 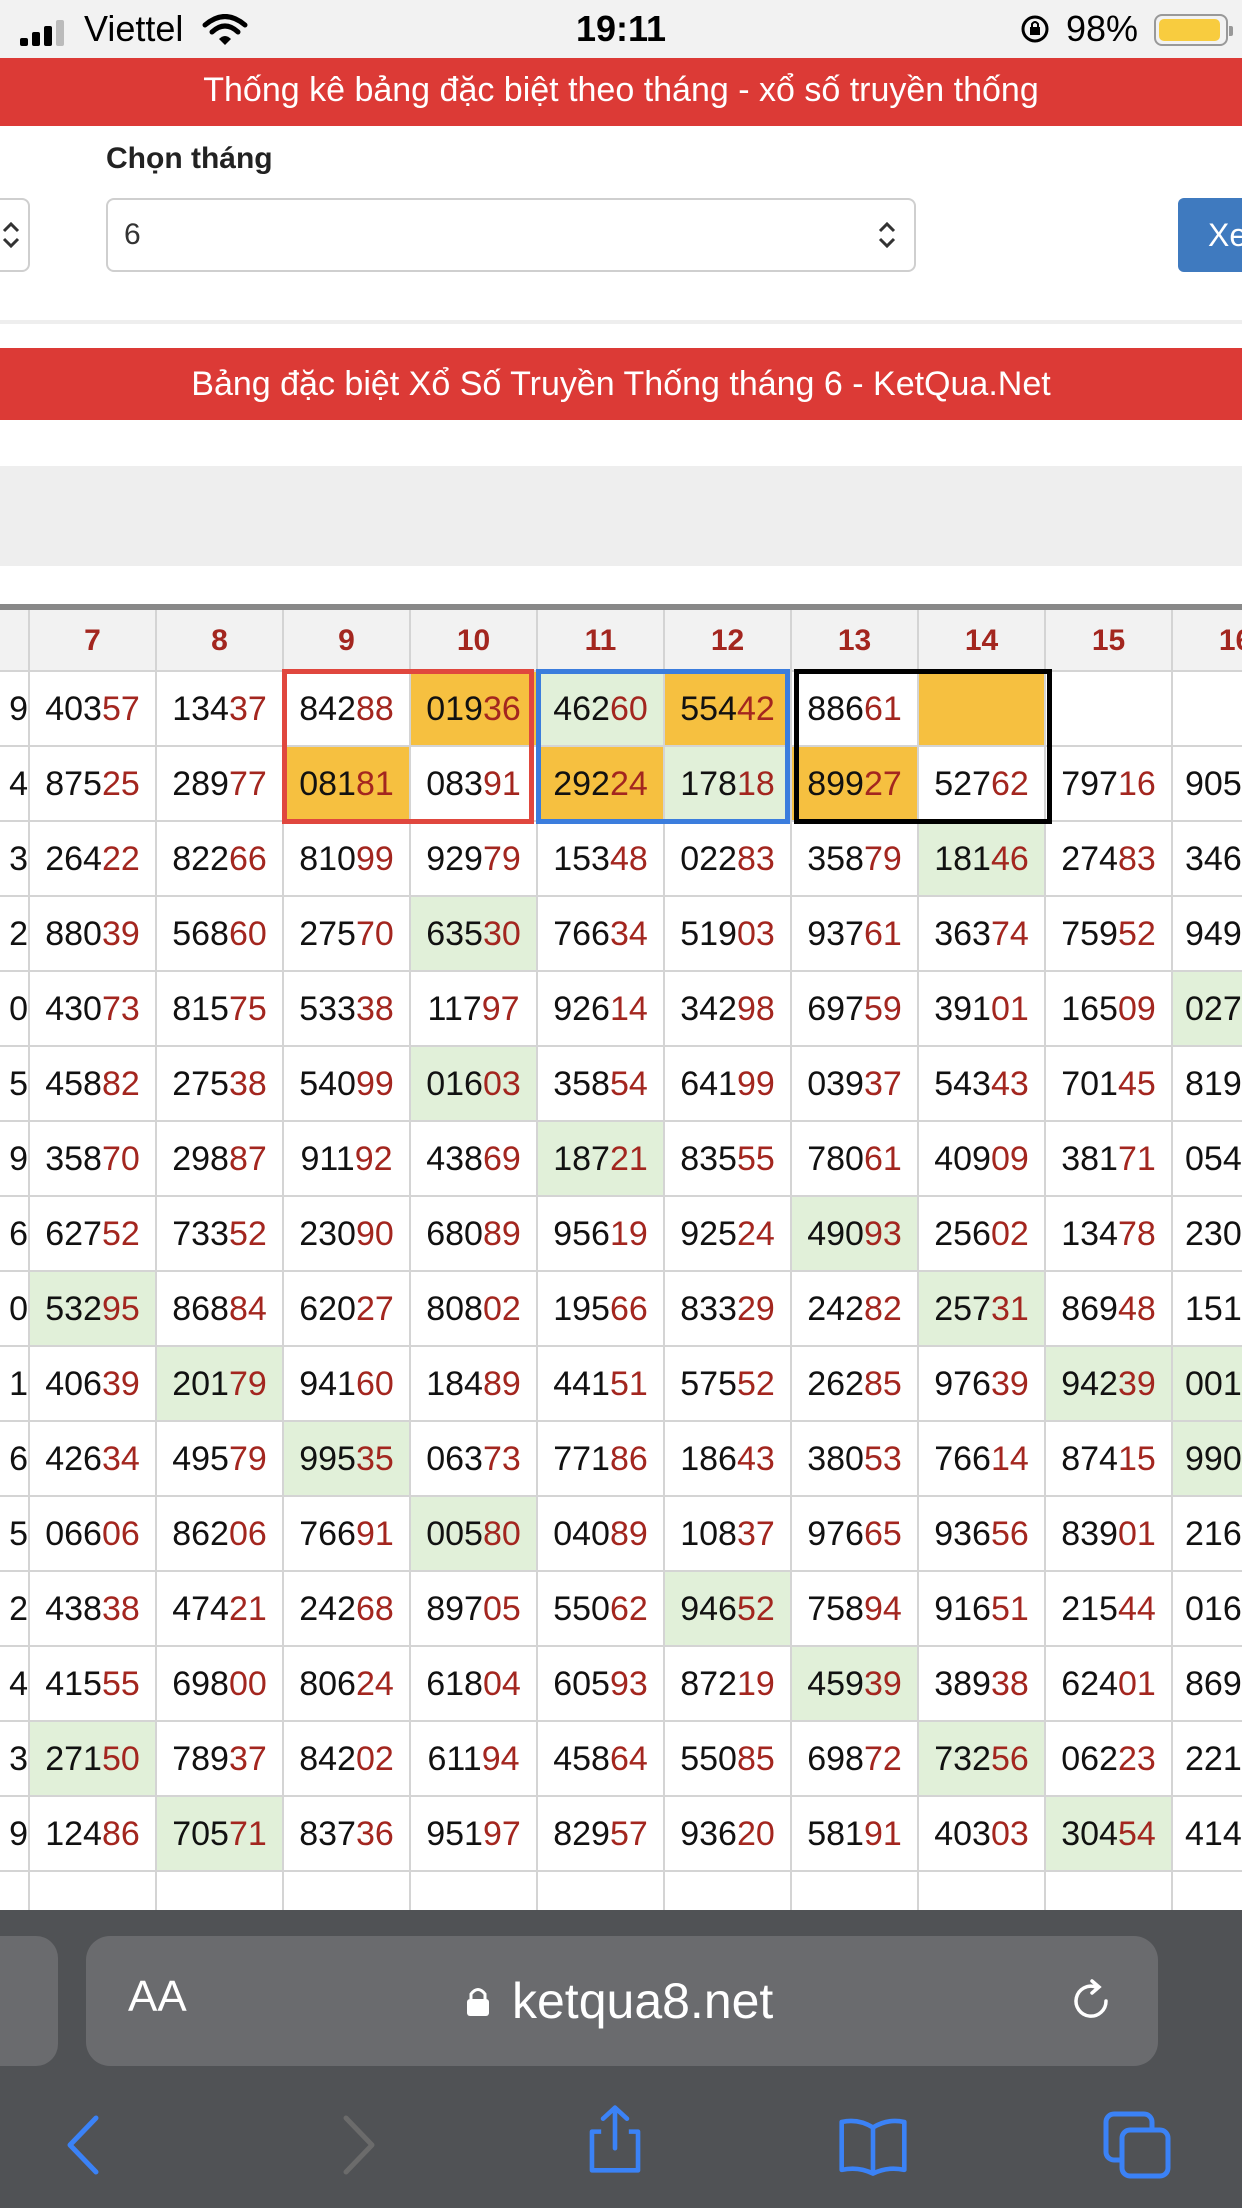 What do you see at coordinates (855, 1309) in the screenshot?
I see `table-cell: 24282` at bounding box center [855, 1309].